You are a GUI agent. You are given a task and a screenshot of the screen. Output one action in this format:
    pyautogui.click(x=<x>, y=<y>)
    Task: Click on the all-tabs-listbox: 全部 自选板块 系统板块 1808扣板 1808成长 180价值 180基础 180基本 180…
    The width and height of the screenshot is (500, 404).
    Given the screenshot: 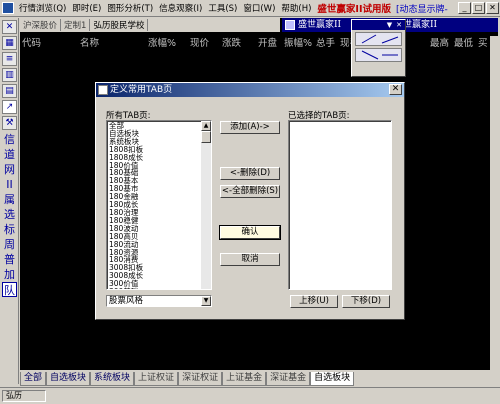 What is the action you would take?
    pyautogui.click(x=159, y=205)
    